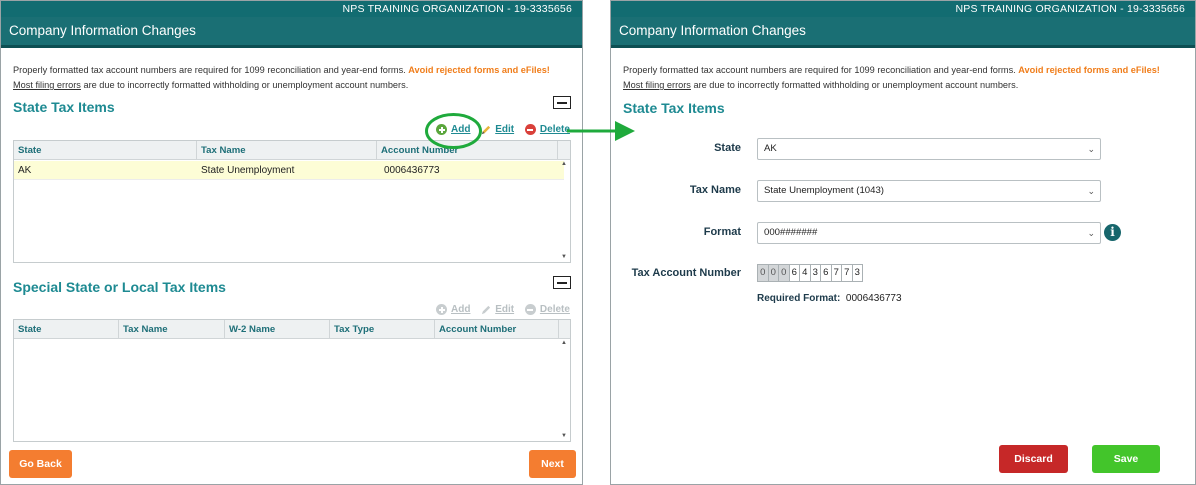 This screenshot has width=1196, height=485. Describe the element at coordinates (770, 148) in the screenshot. I see `state-select-value: AK` at that location.